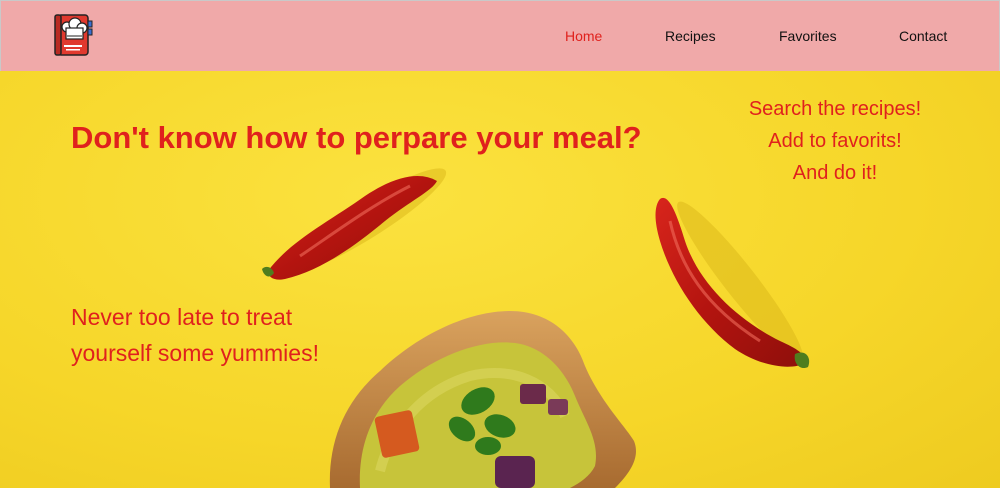 The height and width of the screenshot is (488, 1000). What do you see at coordinates (195, 353) in the screenshot?
I see `tagline-line-2: yourself some yummies!` at bounding box center [195, 353].